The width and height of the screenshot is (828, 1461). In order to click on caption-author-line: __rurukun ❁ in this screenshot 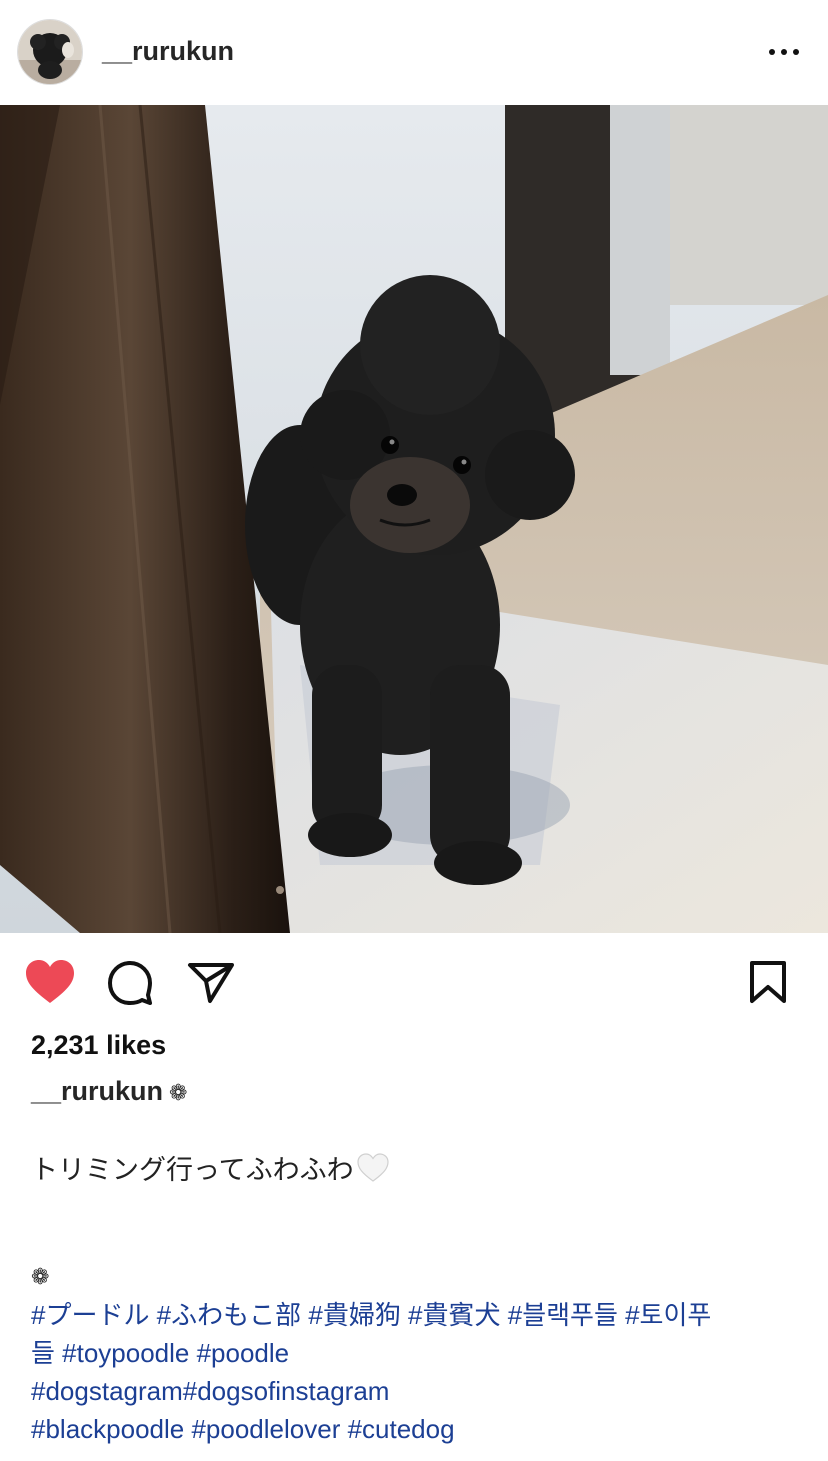, I will do `click(109, 1091)`.